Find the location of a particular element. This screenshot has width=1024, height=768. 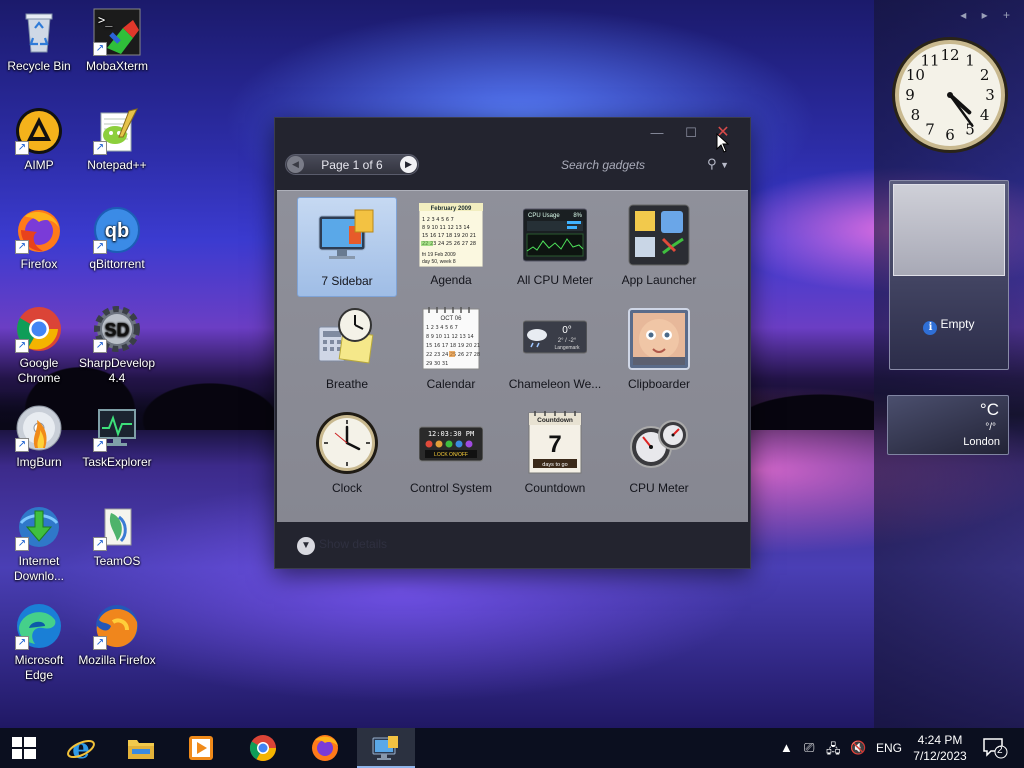

desktop-icon-aimp: ↗ AIMP is located at coordinates (39, 140).